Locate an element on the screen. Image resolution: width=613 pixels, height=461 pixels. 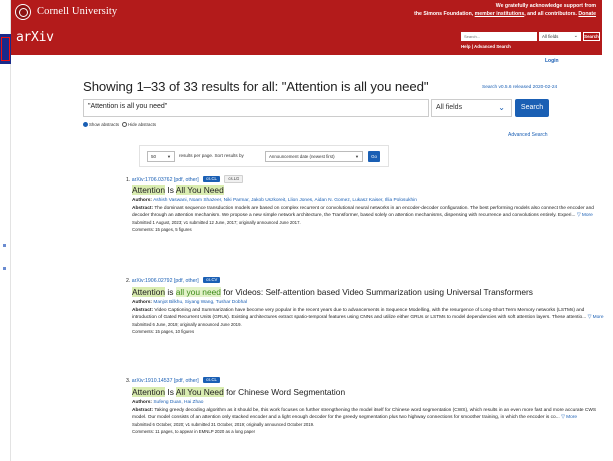
sort-value: Announcement date (newest first) is located at coordinates (302, 156).